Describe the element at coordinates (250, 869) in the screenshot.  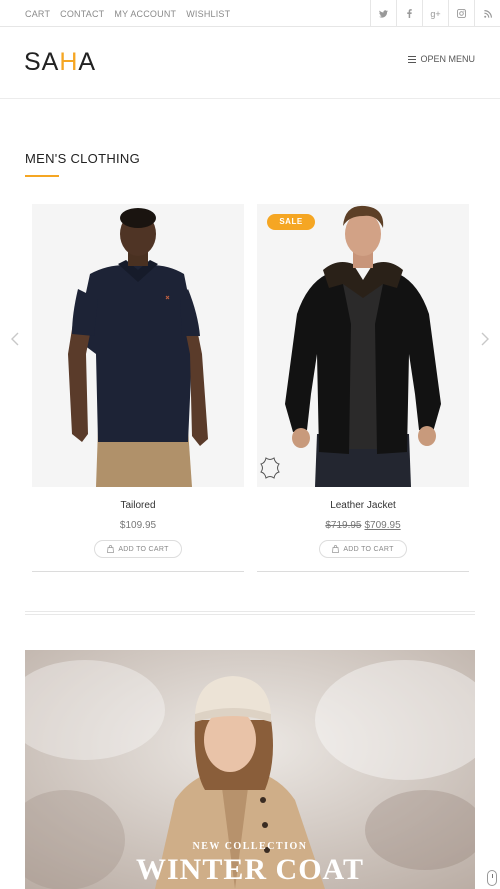
I see `banner-title: WINTER COAT` at that location.